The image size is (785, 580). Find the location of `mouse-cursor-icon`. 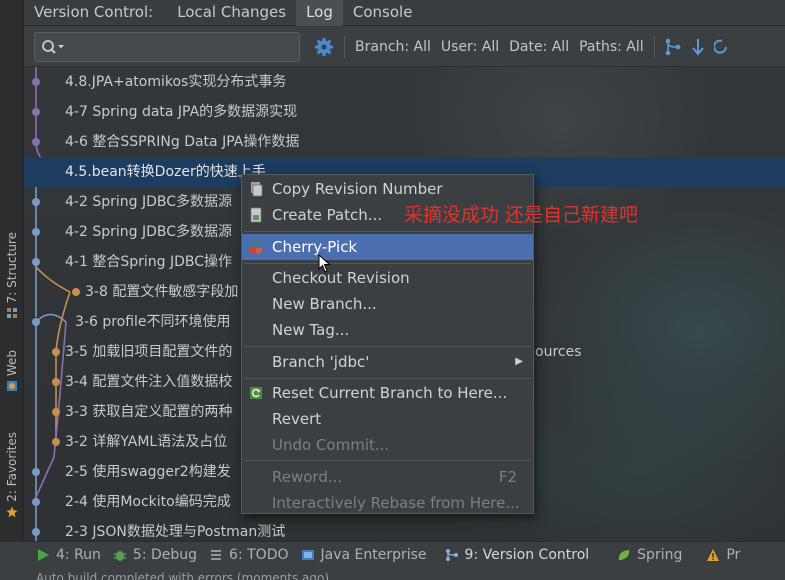

mouse-cursor-icon is located at coordinates (324, 263).